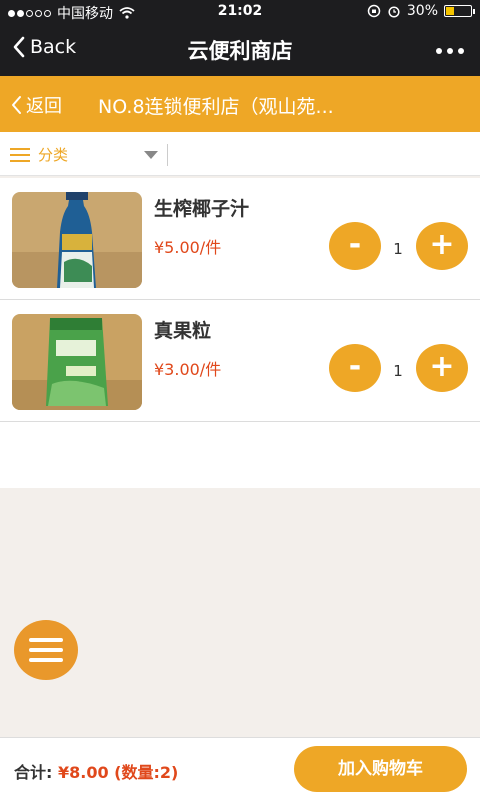 Image resolution: width=480 pixels, height=800 pixels. I want to click on status-right-group: 30%, so click(421, 11).